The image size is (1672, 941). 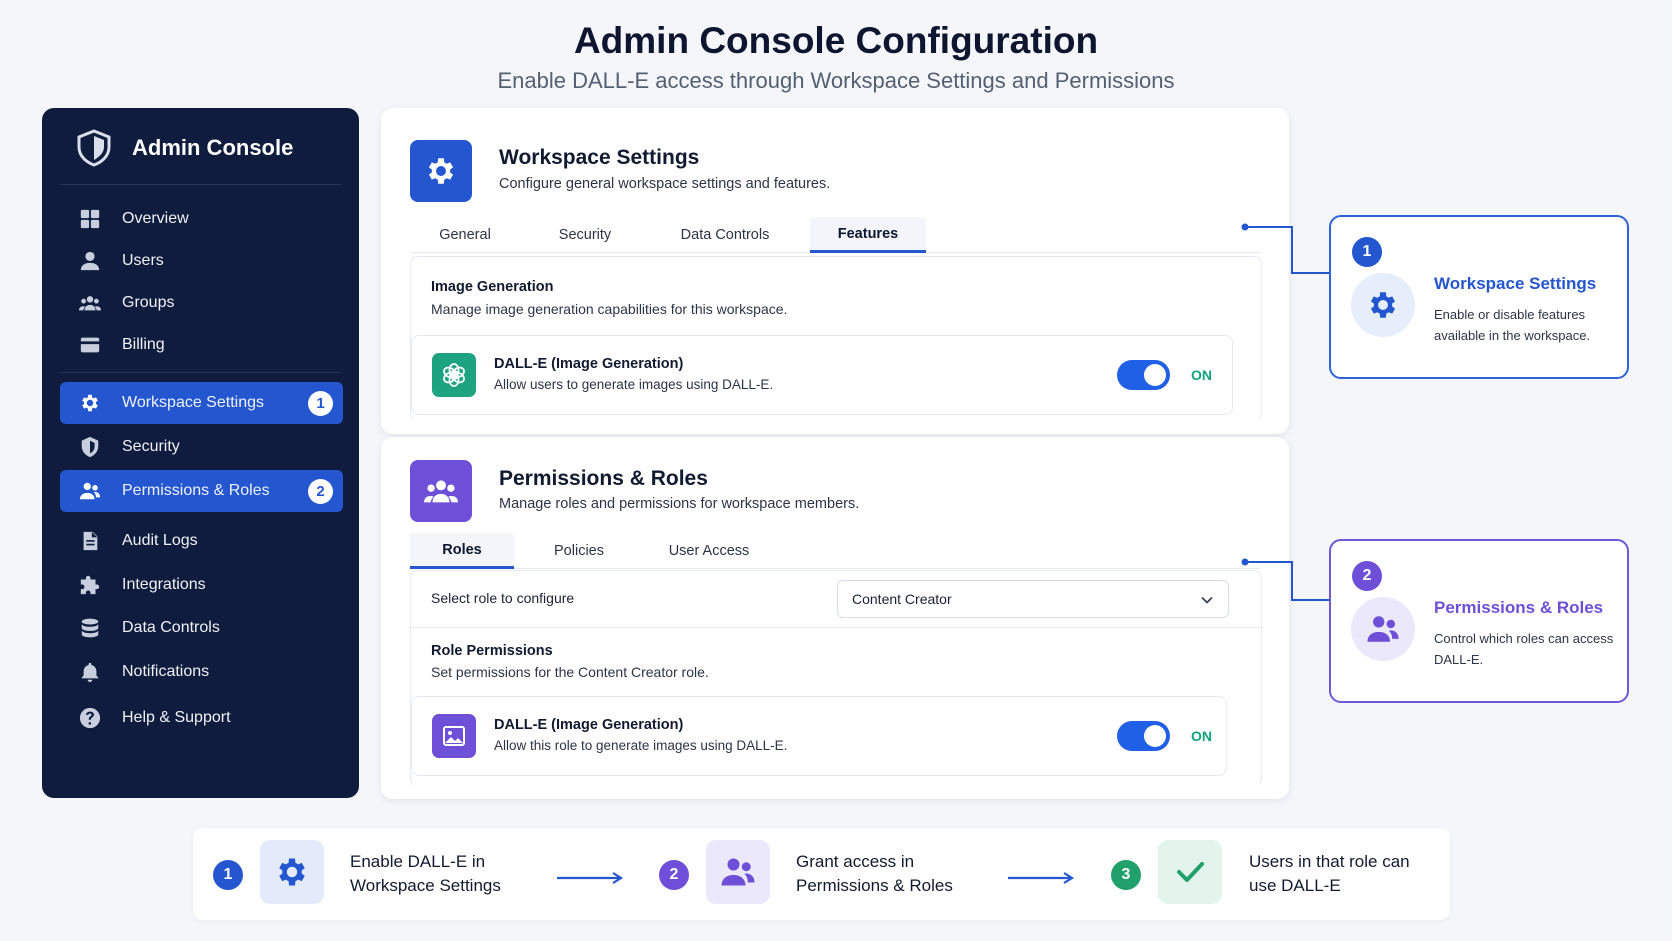 What do you see at coordinates (454, 375) in the screenshot?
I see `openai-icon` at bounding box center [454, 375].